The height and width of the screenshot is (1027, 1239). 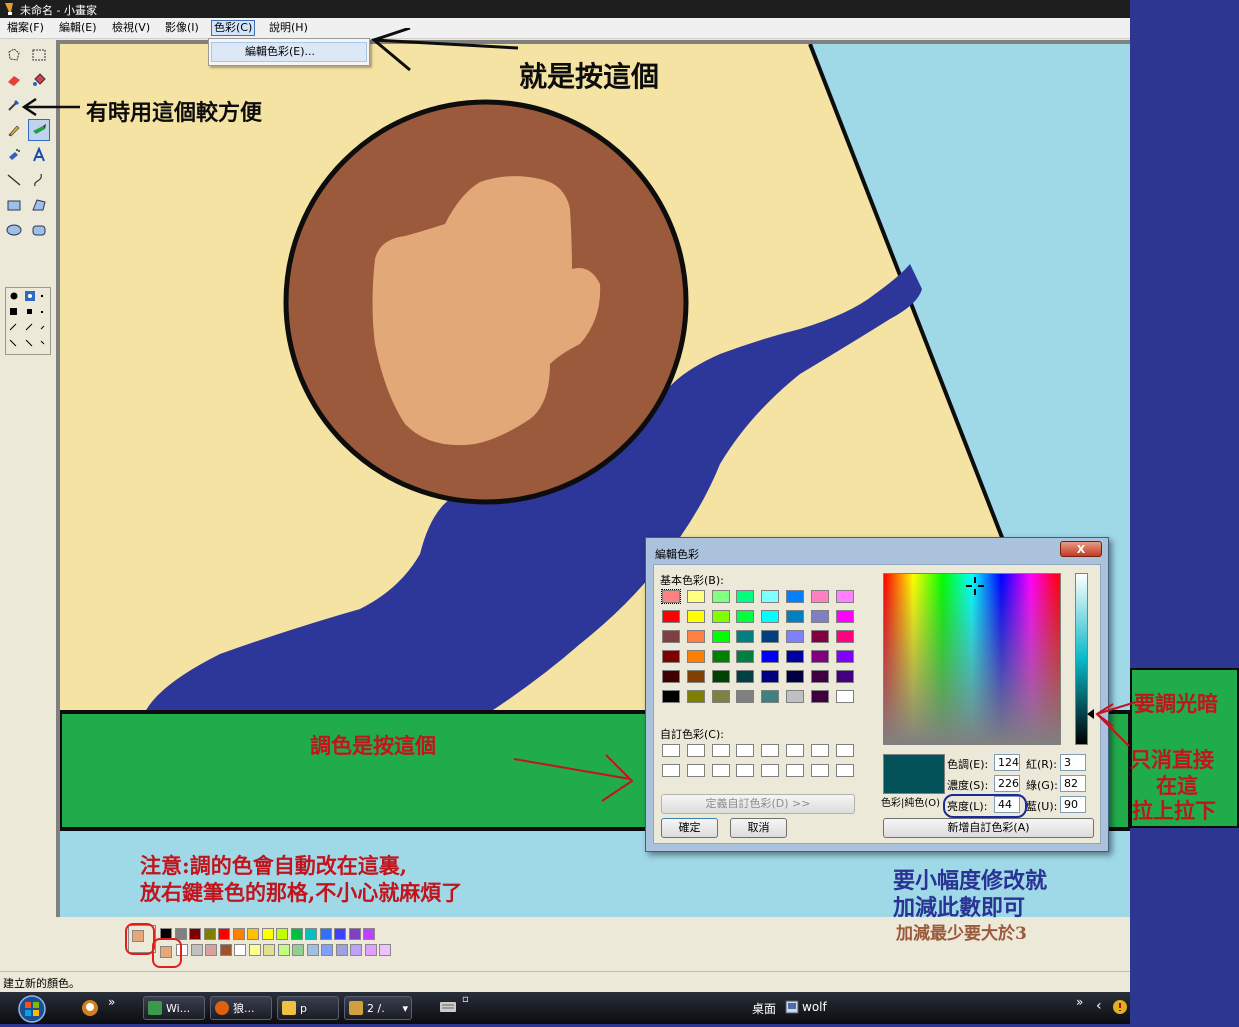 I want to click on quicklaunch-more-chevron: », so click(x=111, y=1002).